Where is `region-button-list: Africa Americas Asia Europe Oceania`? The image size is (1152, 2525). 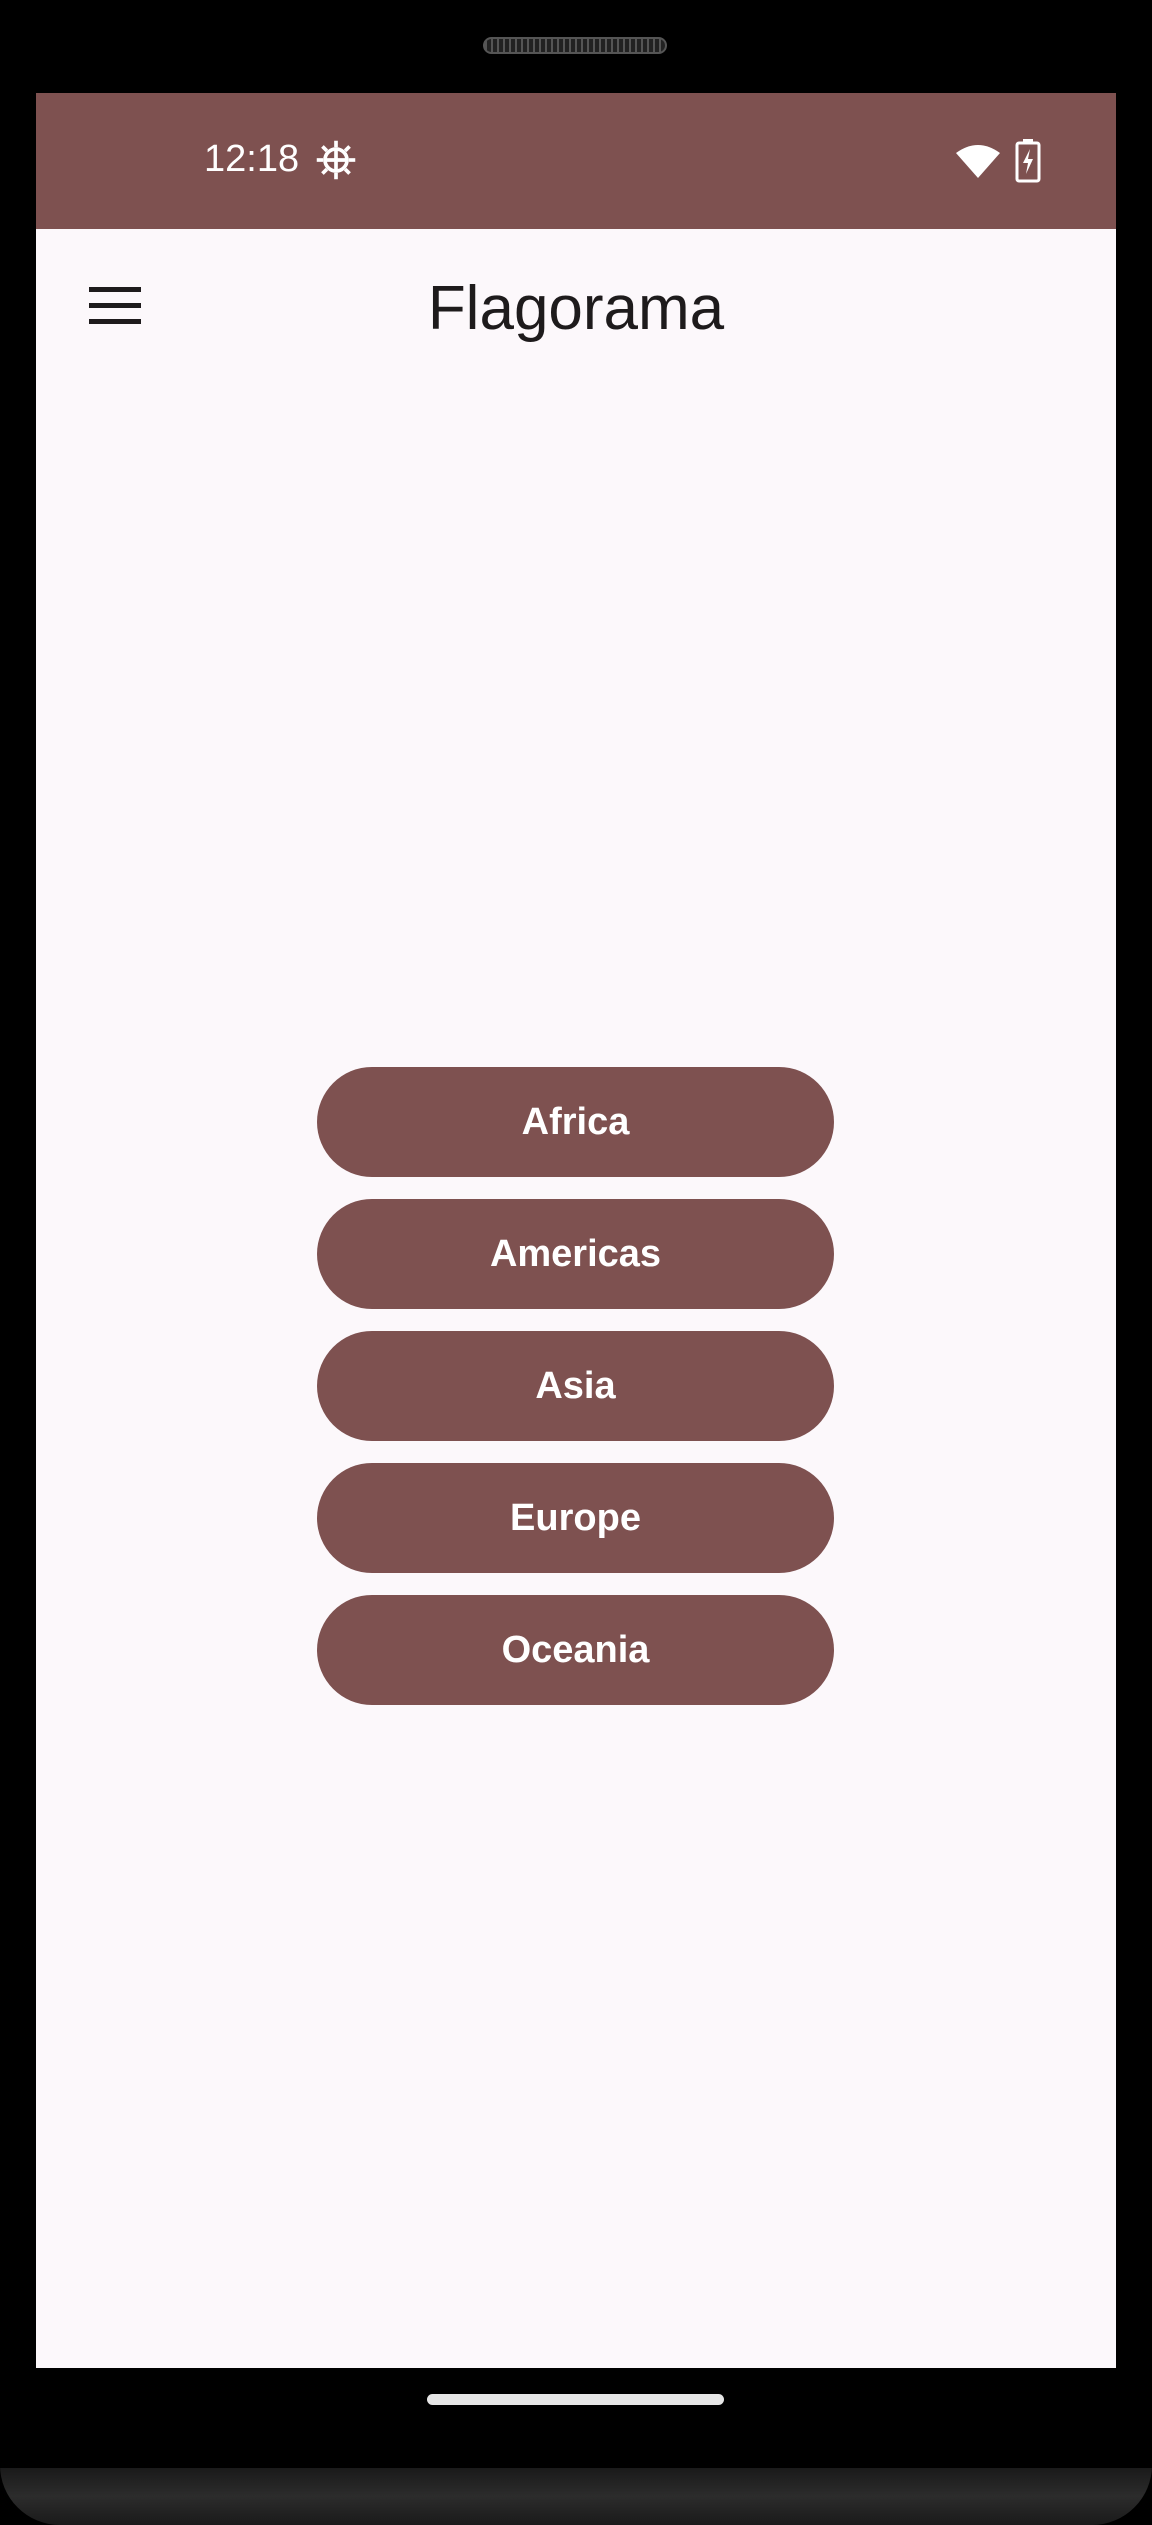
region-button-list: Africa Americas Asia Europe Oceania is located at coordinates (575, 1397).